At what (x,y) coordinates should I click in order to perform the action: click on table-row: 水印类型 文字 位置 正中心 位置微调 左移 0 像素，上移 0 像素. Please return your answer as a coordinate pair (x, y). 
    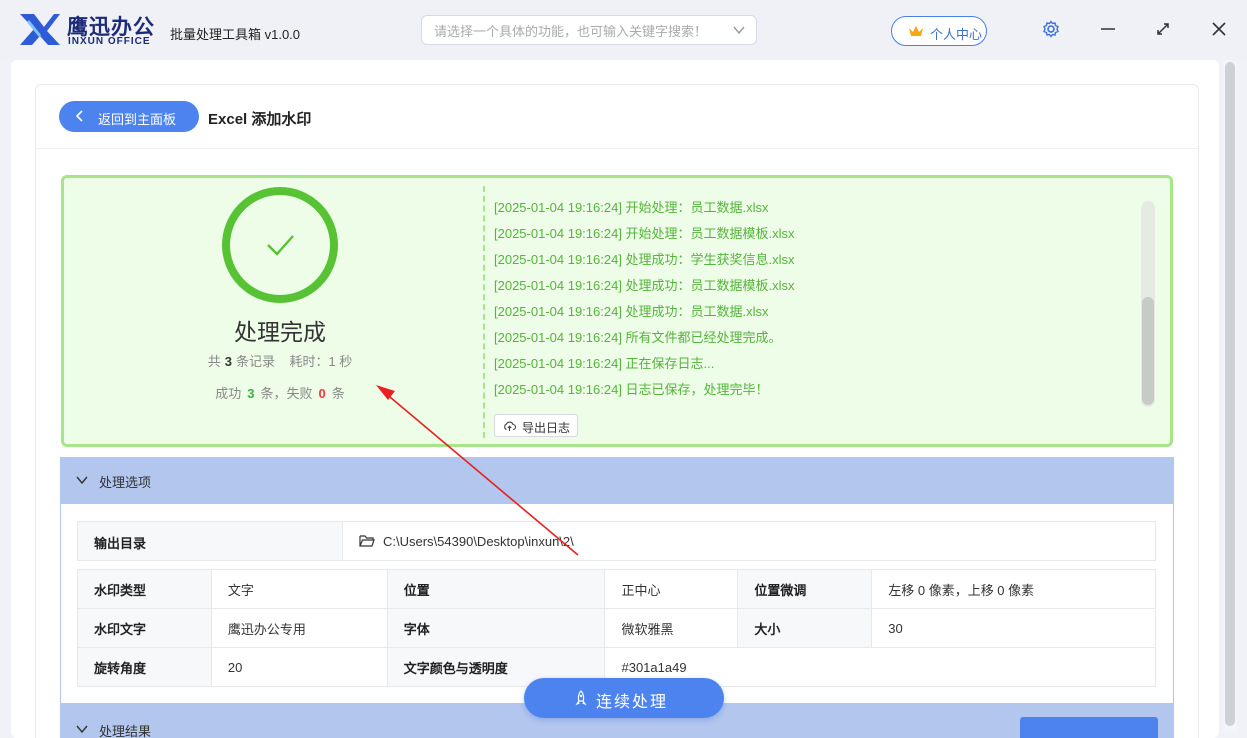
    Looking at the image, I should click on (616, 589).